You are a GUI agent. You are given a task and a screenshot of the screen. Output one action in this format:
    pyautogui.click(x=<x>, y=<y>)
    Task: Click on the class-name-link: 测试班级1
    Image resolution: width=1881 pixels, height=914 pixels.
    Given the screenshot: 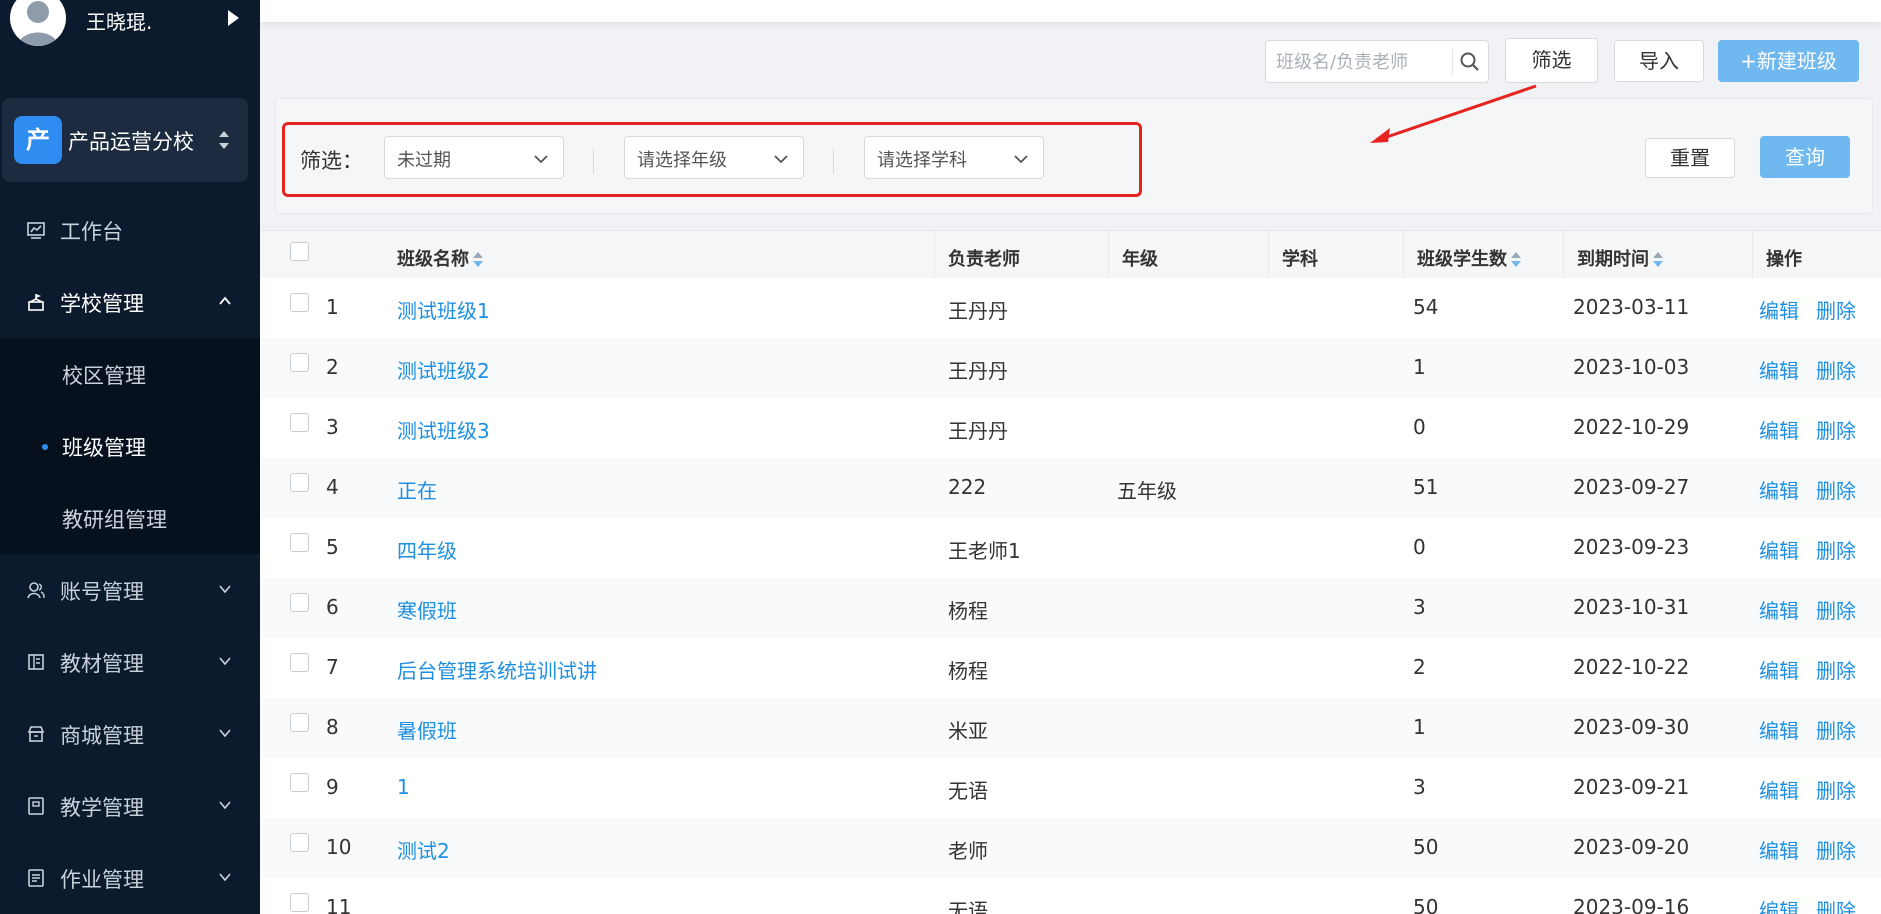 What is the action you would take?
    pyautogui.click(x=443, y=309)
    